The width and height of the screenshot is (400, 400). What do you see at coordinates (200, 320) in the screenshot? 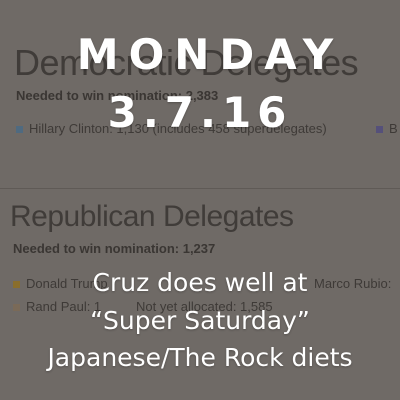
I see `headline-line-2: “Super Saturday”` at bounding box center [200, 320].